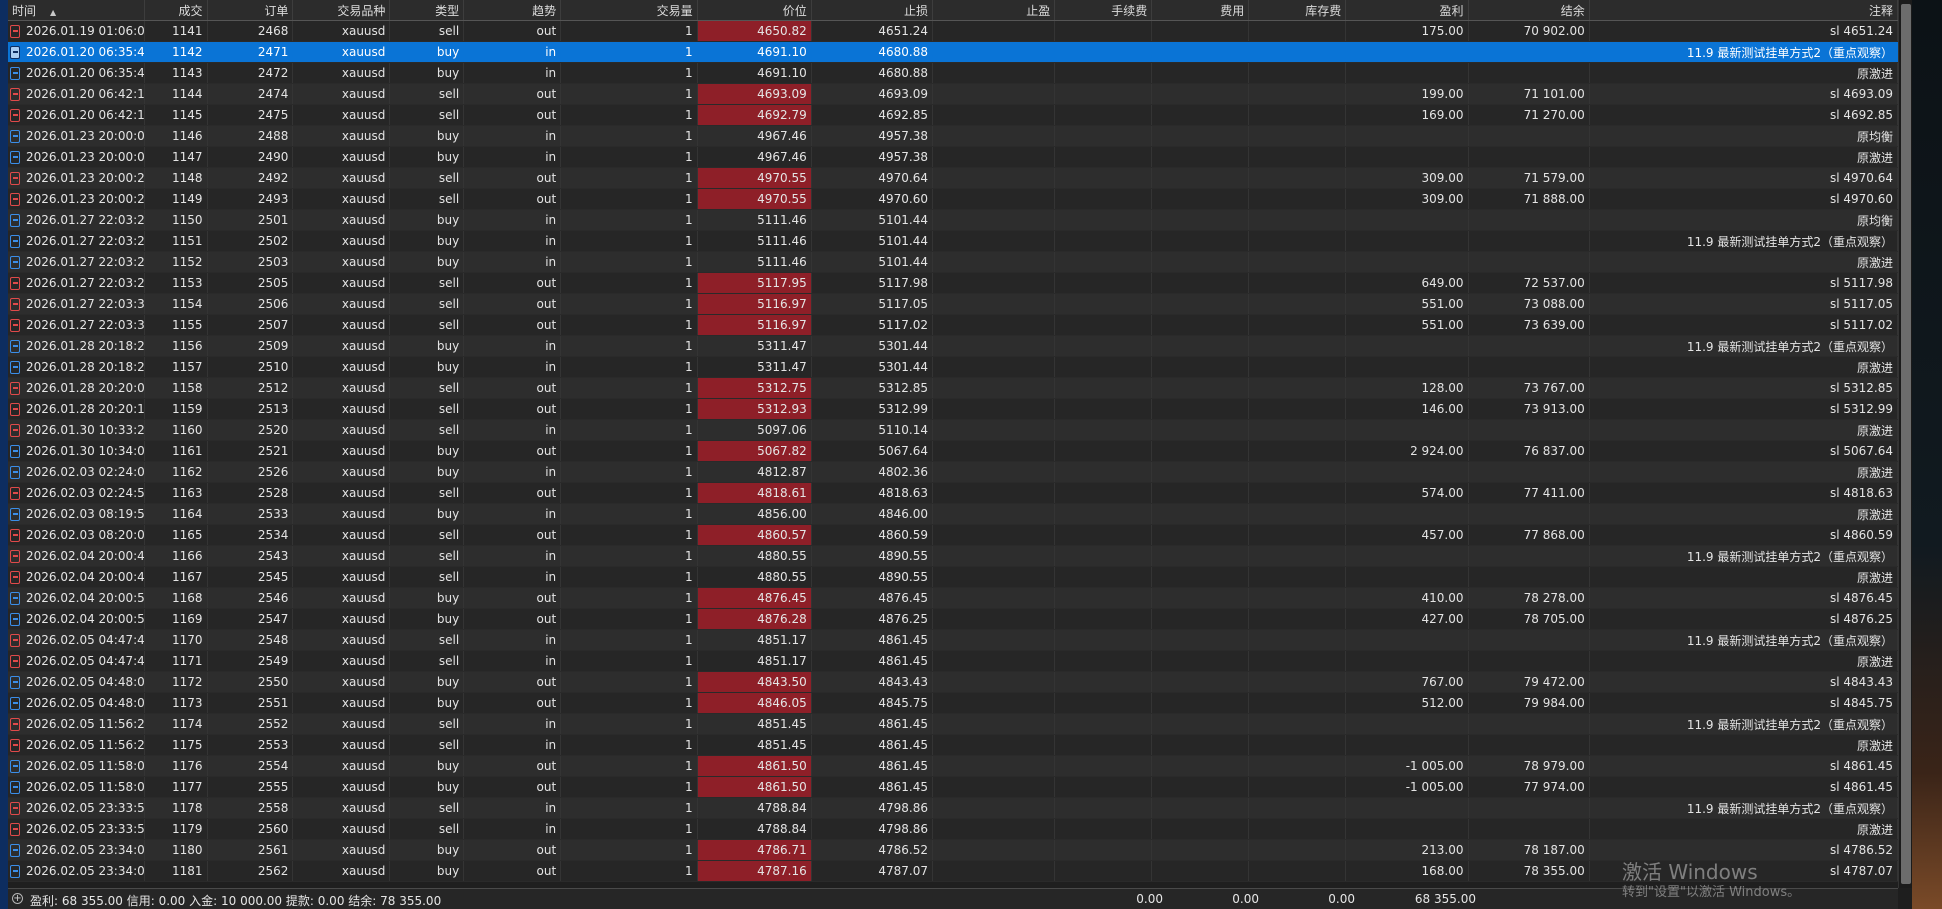 The height and width of the screenshot is (909, 1942). I want to click on time-text: 2026.02.04 20:00:51, so click(85, 598).